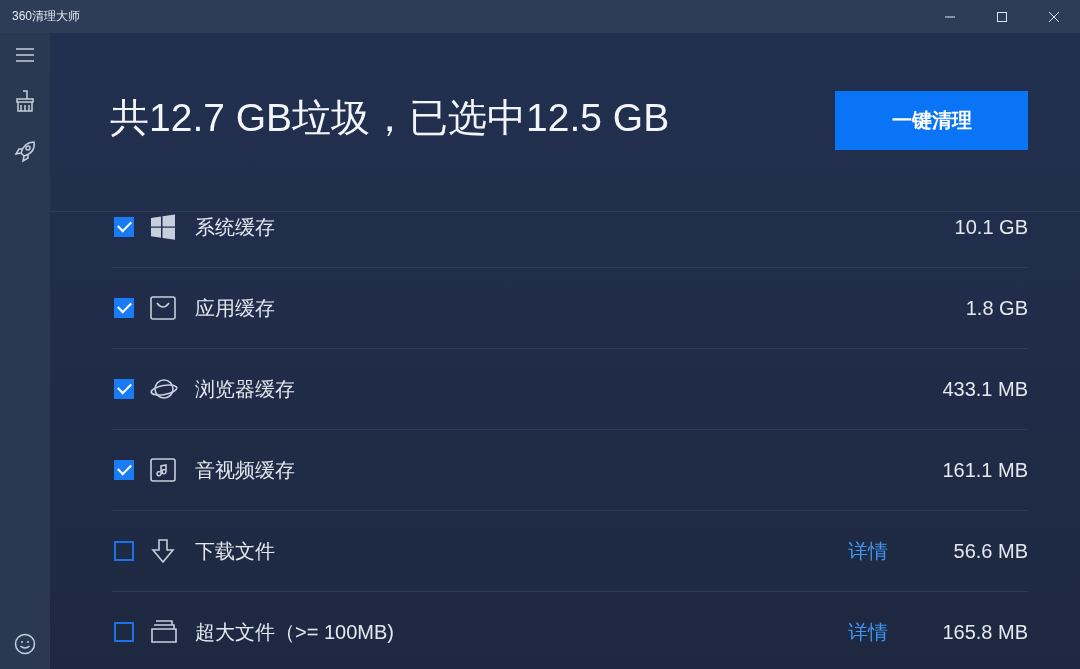 The image size is (1080, 669). I want to click on drawer-icon, so click(164, 632).